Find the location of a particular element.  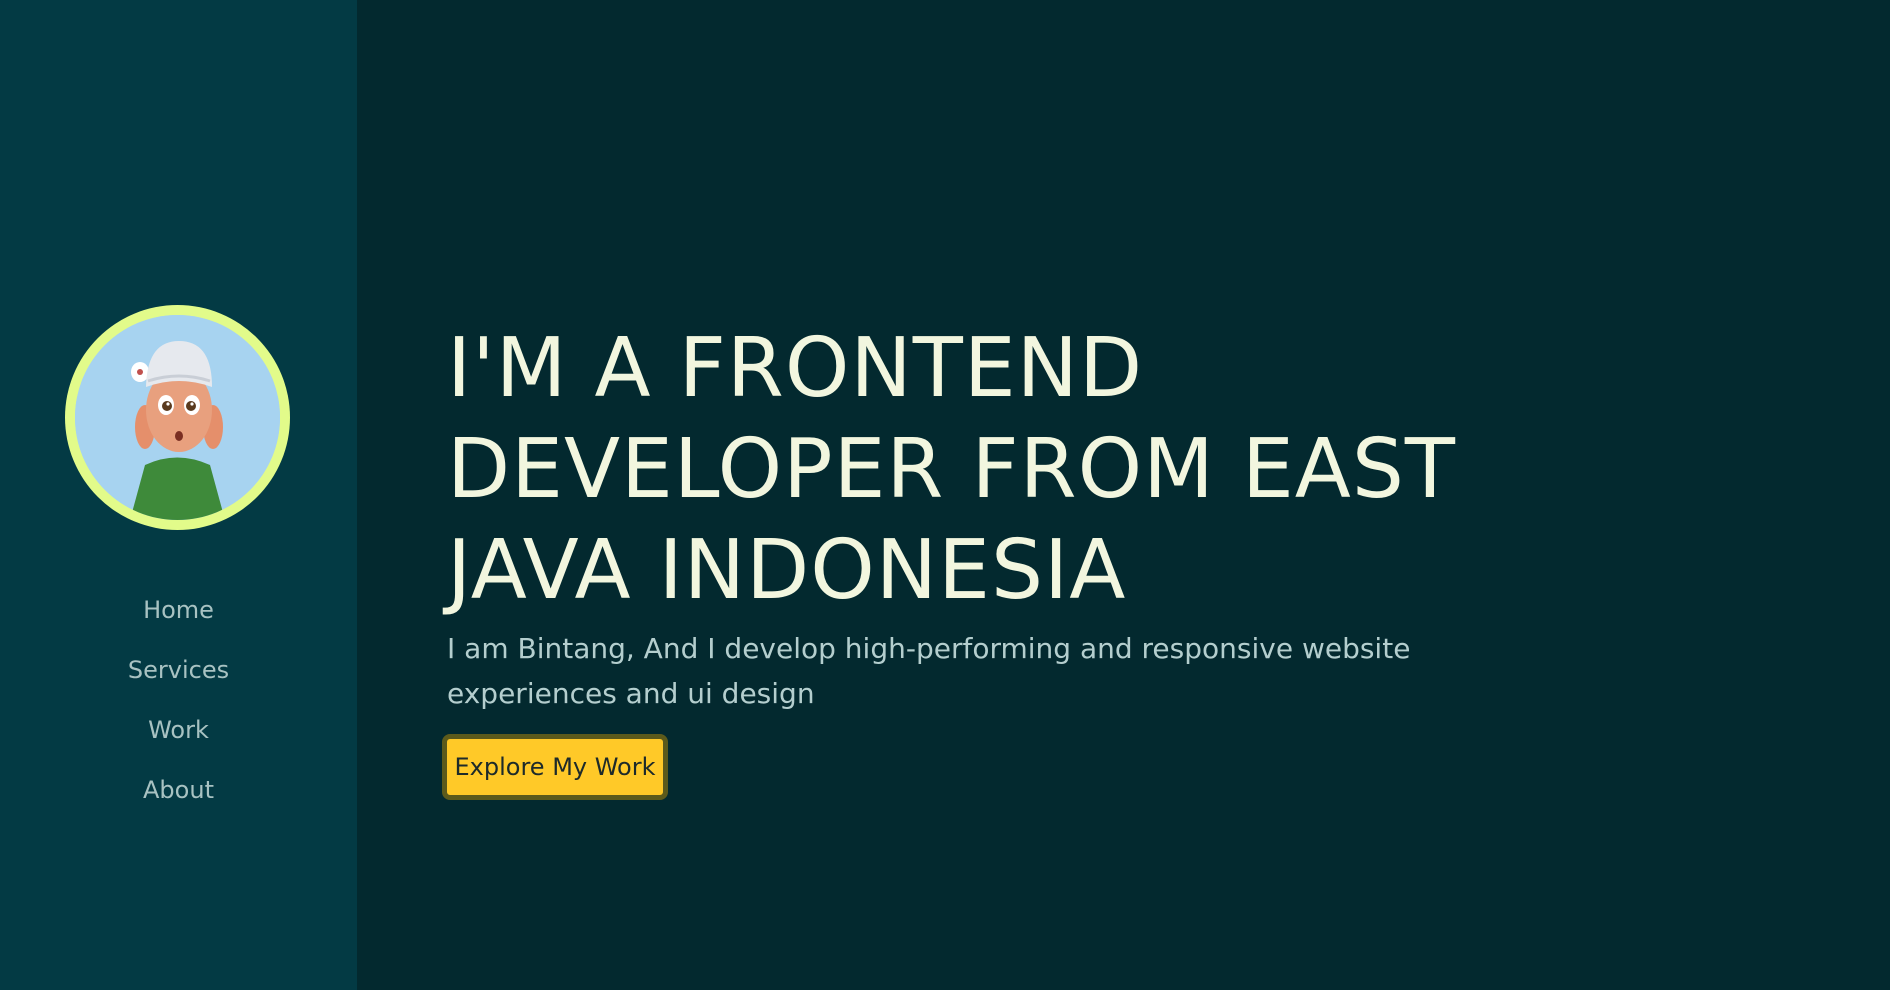

nav-item-home: Home is located at coordinates (178, 610).